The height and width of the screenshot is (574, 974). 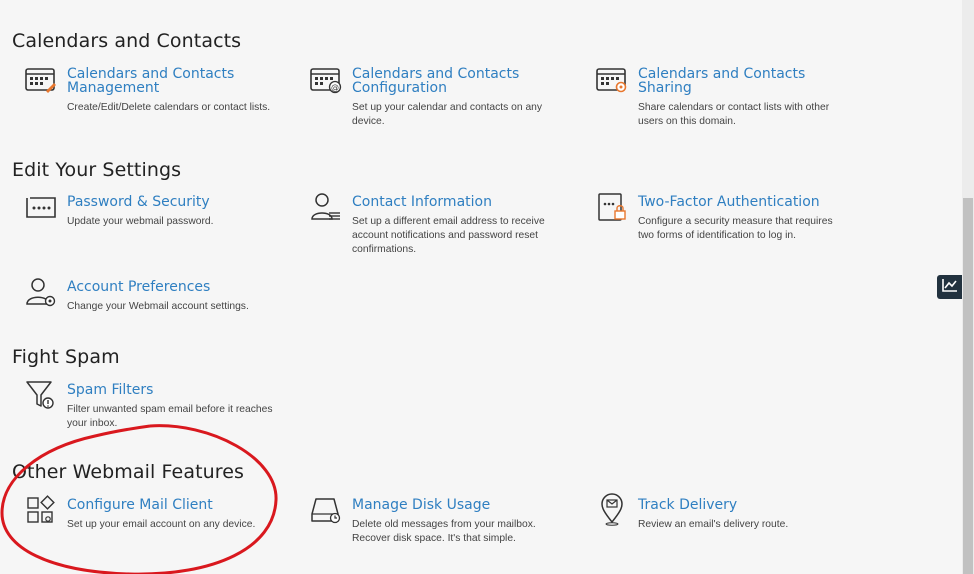 What do you see at coordinates (326, 207) in the screenshot?
I see `contact-card-icon` at bounding box center [326, 207].